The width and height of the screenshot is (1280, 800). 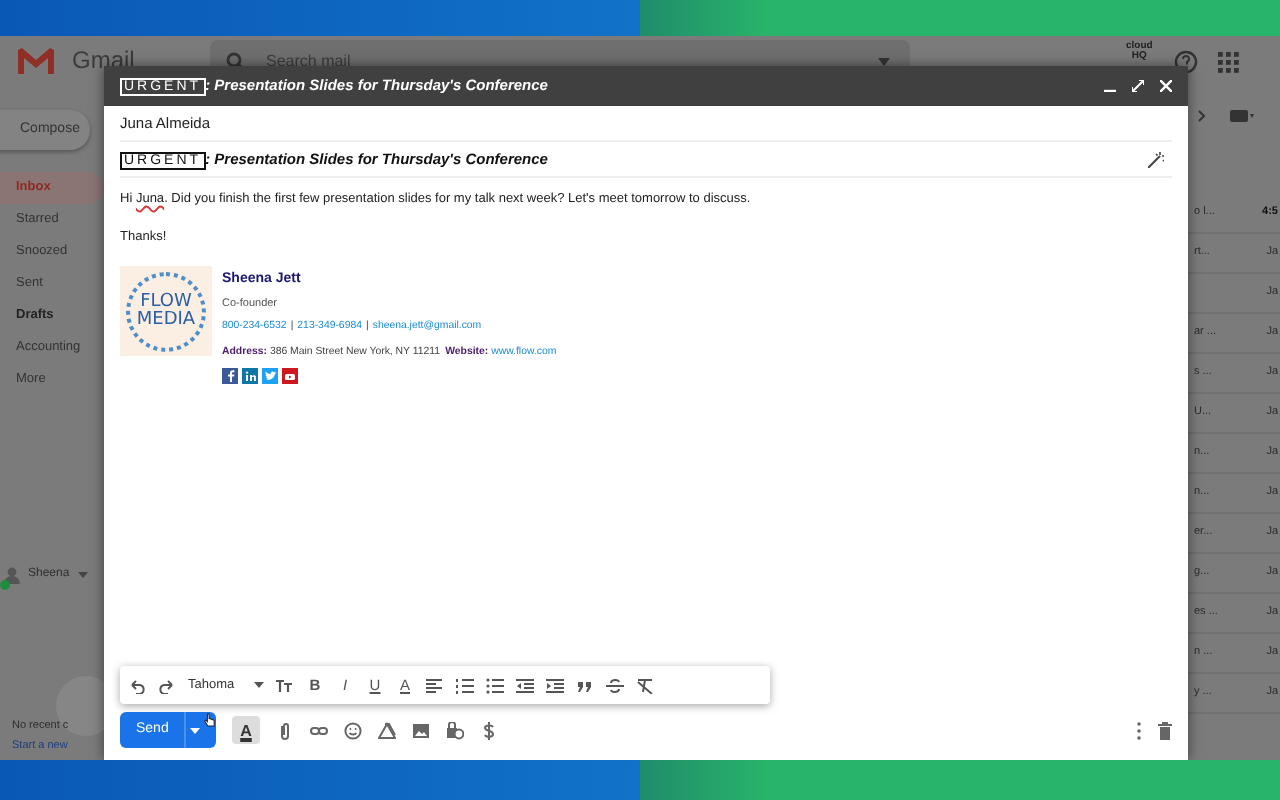 I want to click on more-options-icon, so click(x=1139, y=730).